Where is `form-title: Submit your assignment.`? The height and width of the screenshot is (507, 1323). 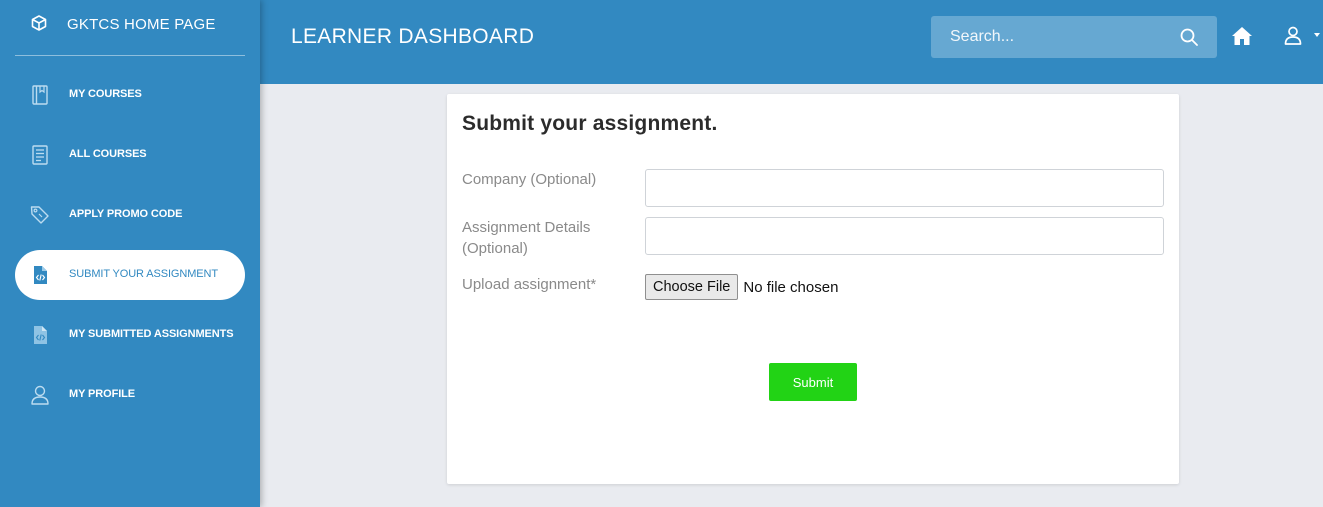
form-title: Submit your assignment. is located at coordinates (590, 123).